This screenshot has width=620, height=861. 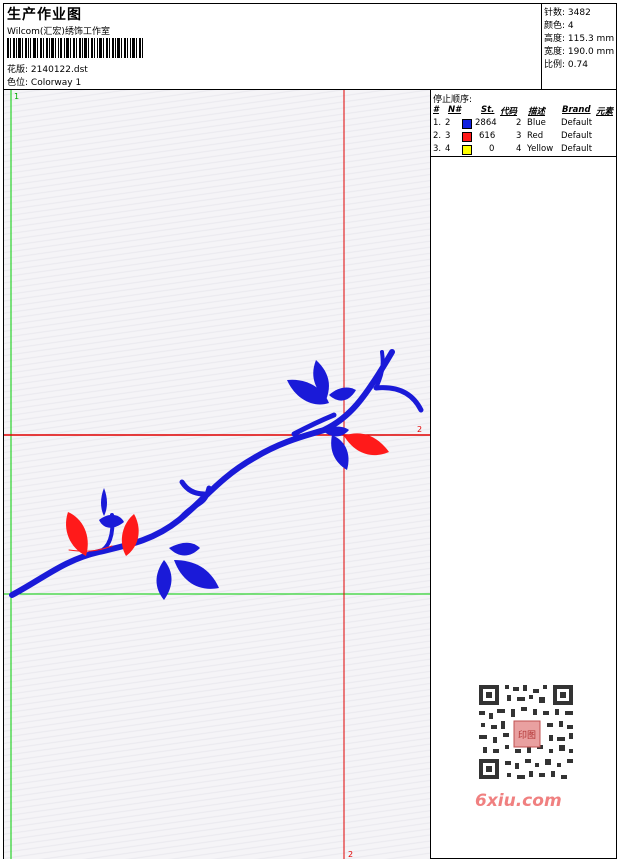 I want to click on stat-colors-label: 颜色:, so click(x=555, y=26).